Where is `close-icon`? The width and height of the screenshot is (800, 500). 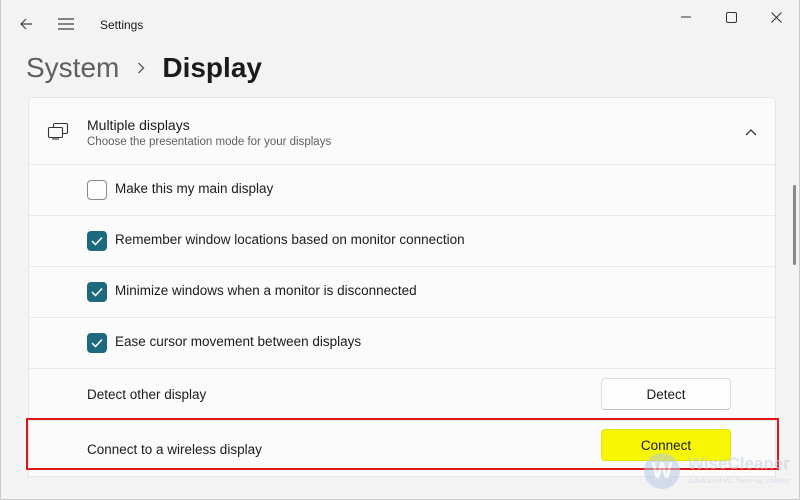 close-icon is located at coordinates (776, 17).